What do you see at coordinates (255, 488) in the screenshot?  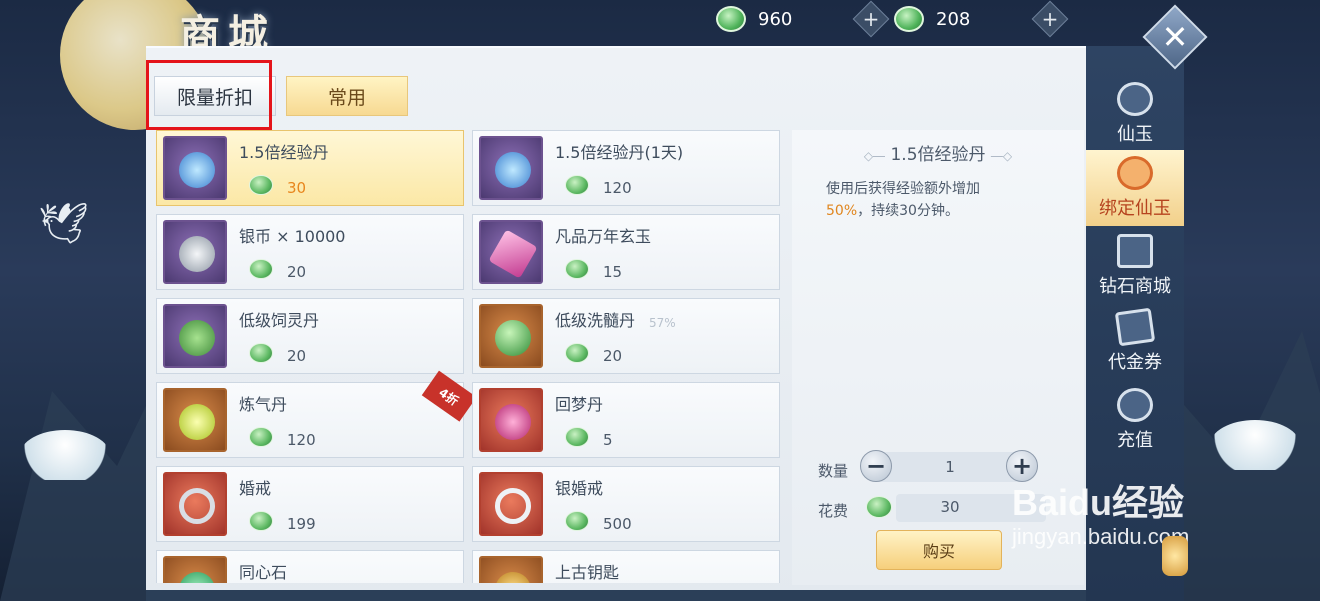 I see `item-name: 婚戒` at bounding box center [255, 488].